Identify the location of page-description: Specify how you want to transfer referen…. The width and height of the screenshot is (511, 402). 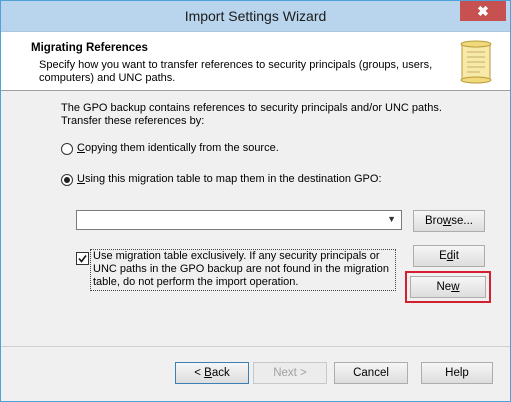
(236, 71).